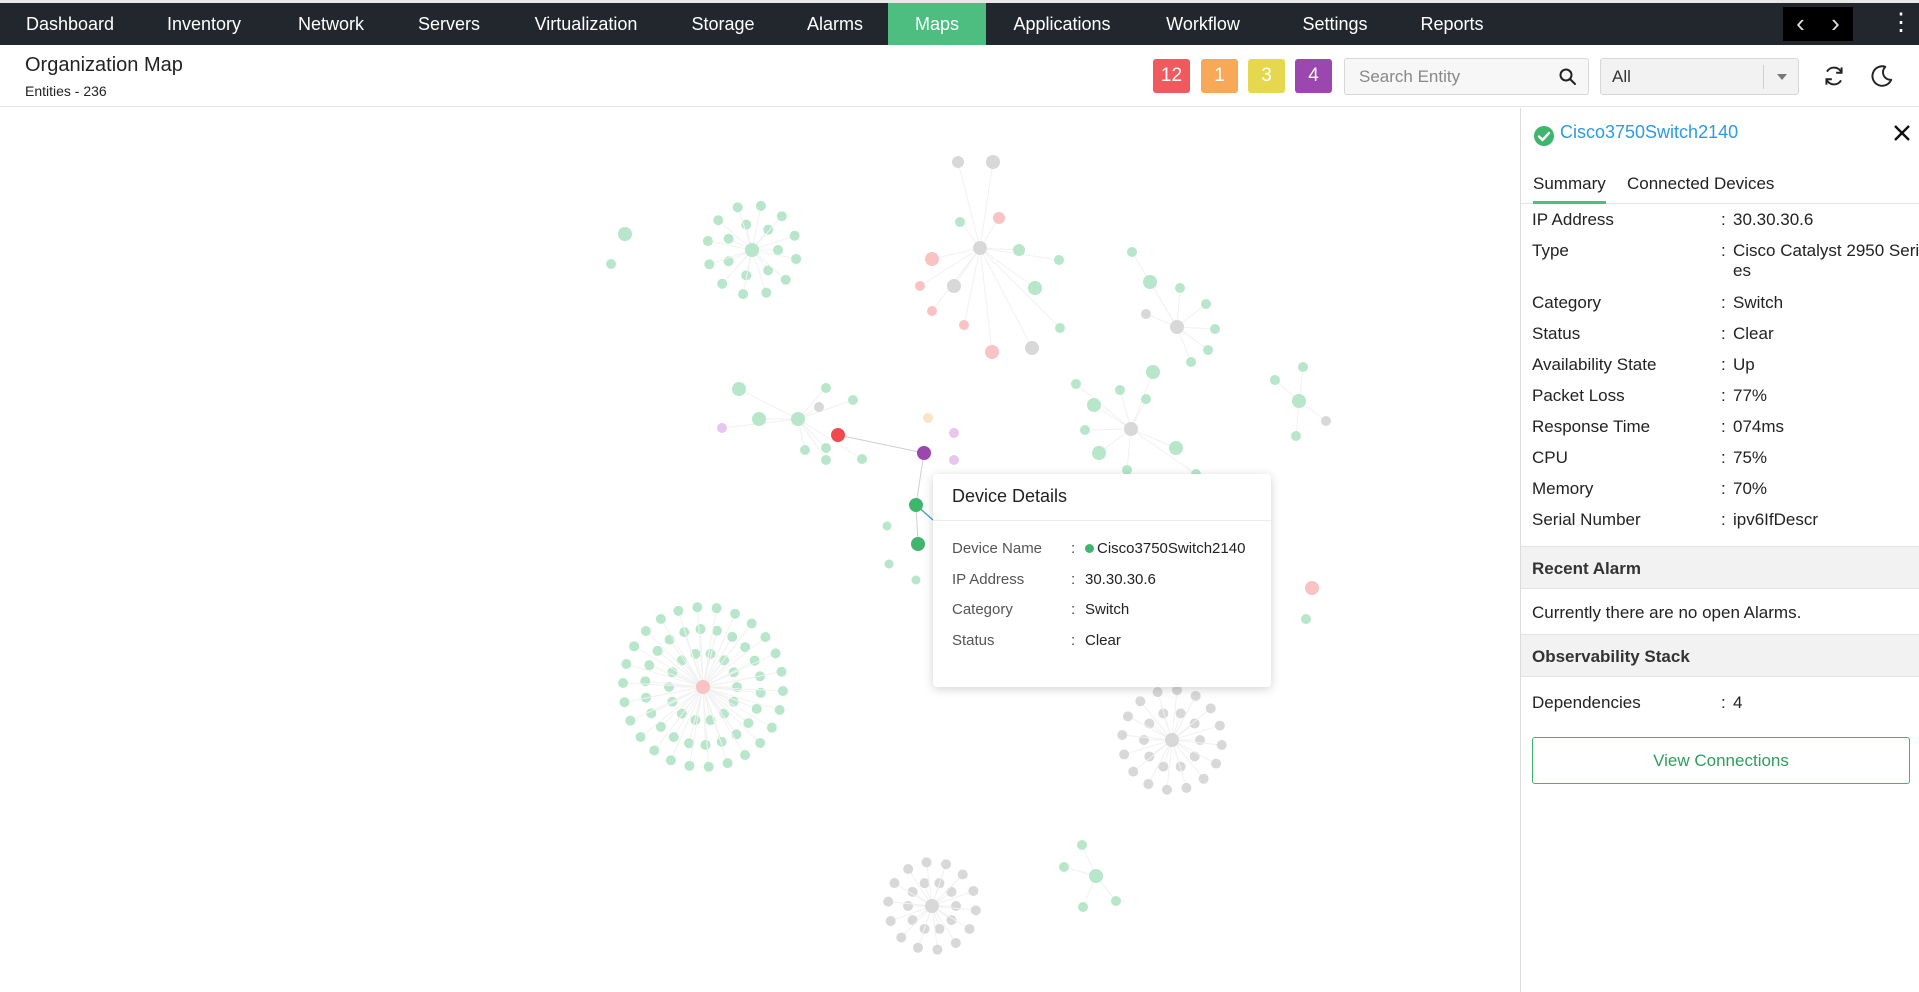 The height and width of the screenshot is (992, 1919). What do you see at coordinates (331, 24) in the screenshot?
I see `nav-network: Network` at bounding box center [331, 24].